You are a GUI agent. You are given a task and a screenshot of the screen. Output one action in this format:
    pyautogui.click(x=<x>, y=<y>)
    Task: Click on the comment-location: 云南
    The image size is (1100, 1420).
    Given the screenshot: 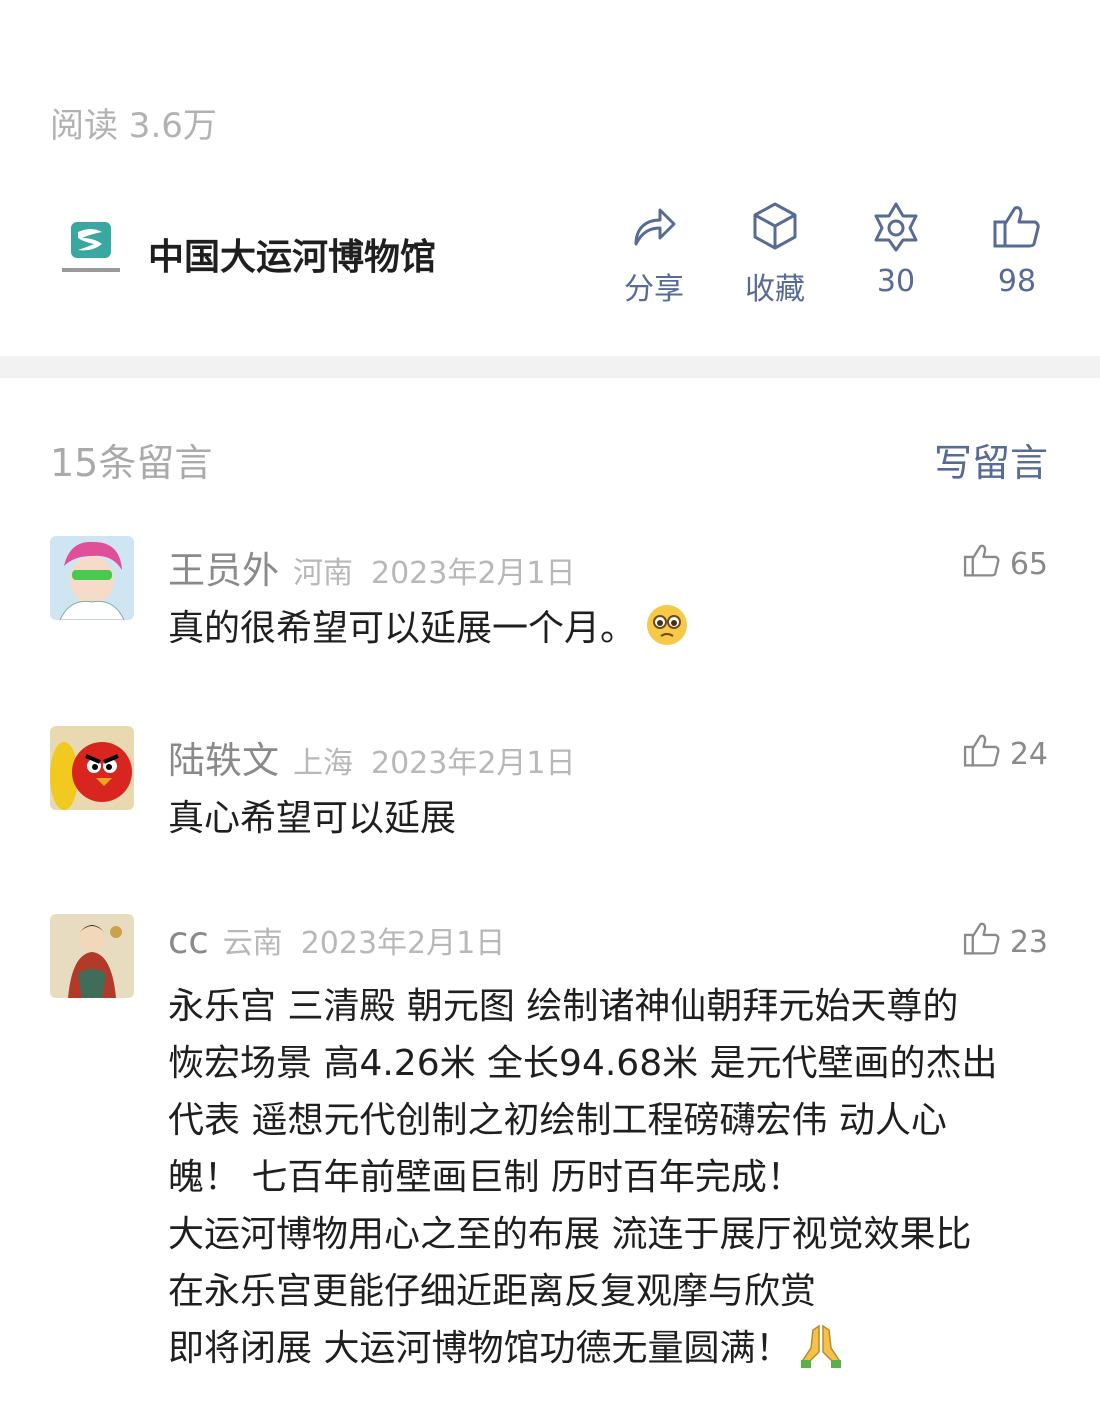 What is the action you would take?
    pyautogui.click(x=252, y=943)
    